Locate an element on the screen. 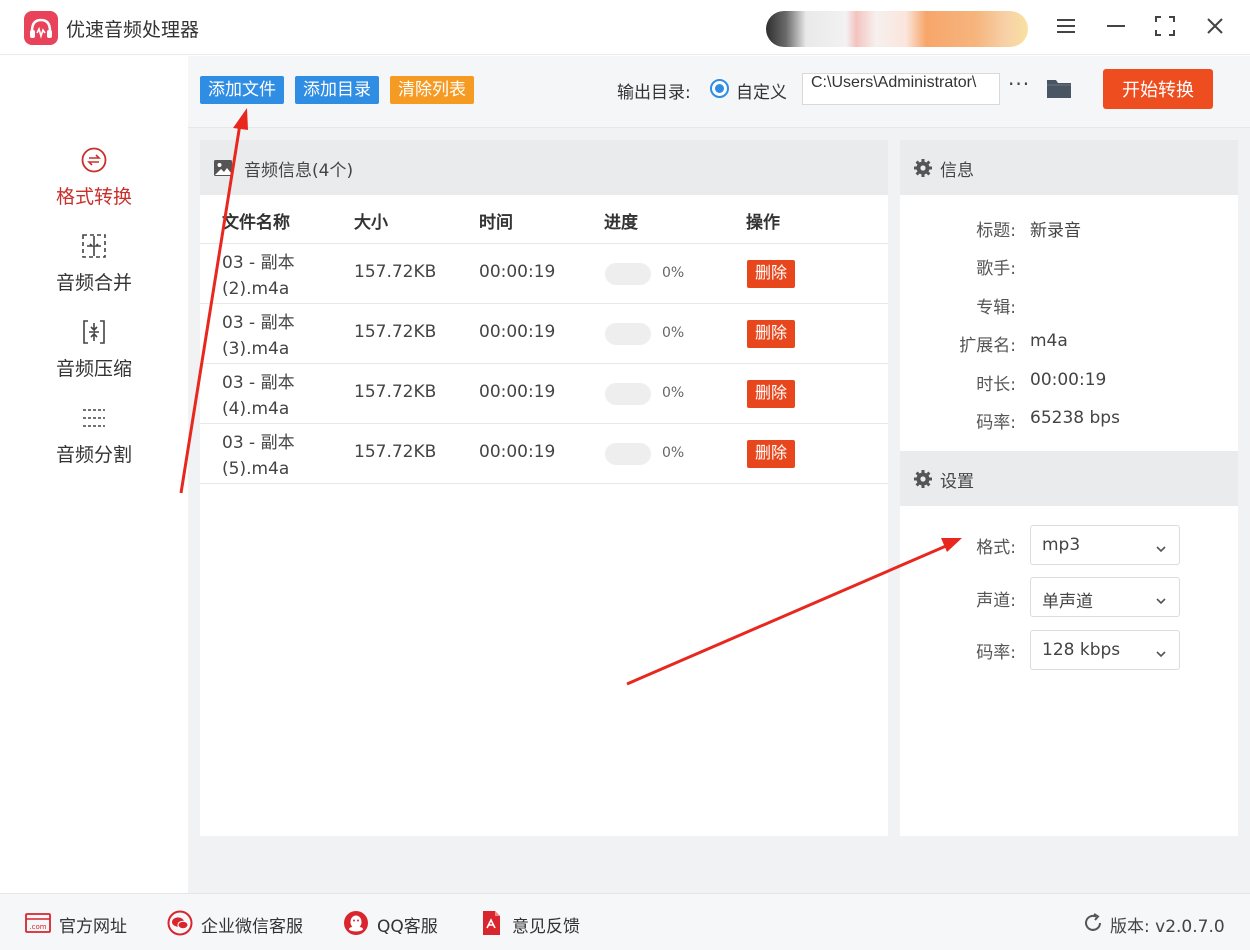  format-select: mp3 is located at coordinates (1105, 545).